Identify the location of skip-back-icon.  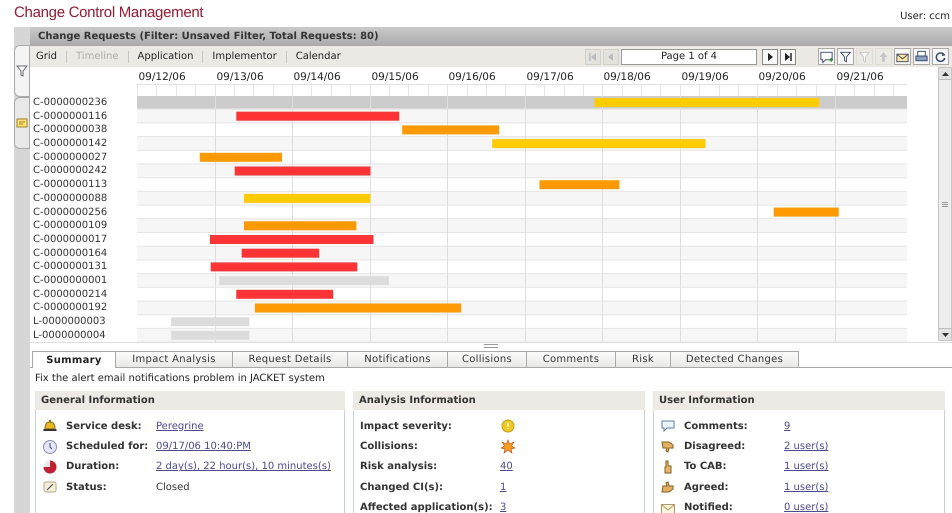
(593, 56).